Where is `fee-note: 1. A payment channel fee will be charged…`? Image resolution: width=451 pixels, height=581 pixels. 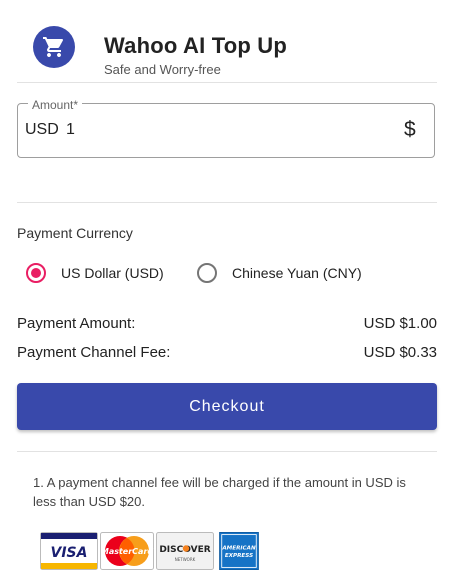 fee-note: 1. A payment channel fee will be charged… is located at coordinates (219, 492).